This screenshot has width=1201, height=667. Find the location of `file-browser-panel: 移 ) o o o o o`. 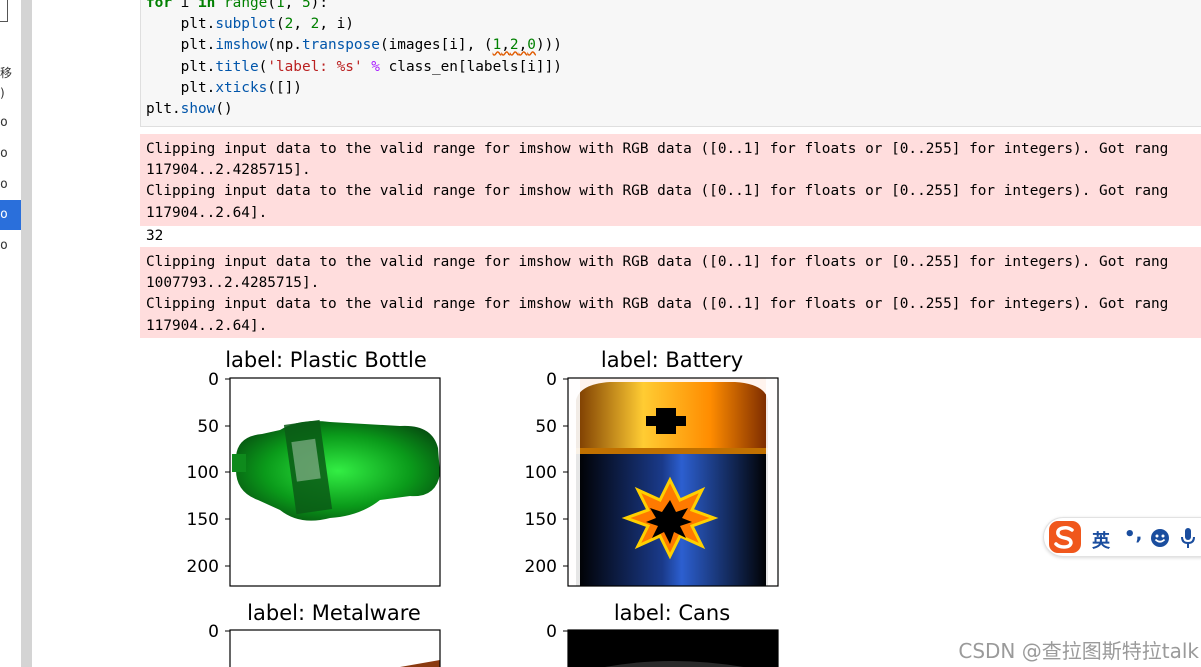

file-browser-panel: 移 ) o o o o o is located at coordinates (10, 333).